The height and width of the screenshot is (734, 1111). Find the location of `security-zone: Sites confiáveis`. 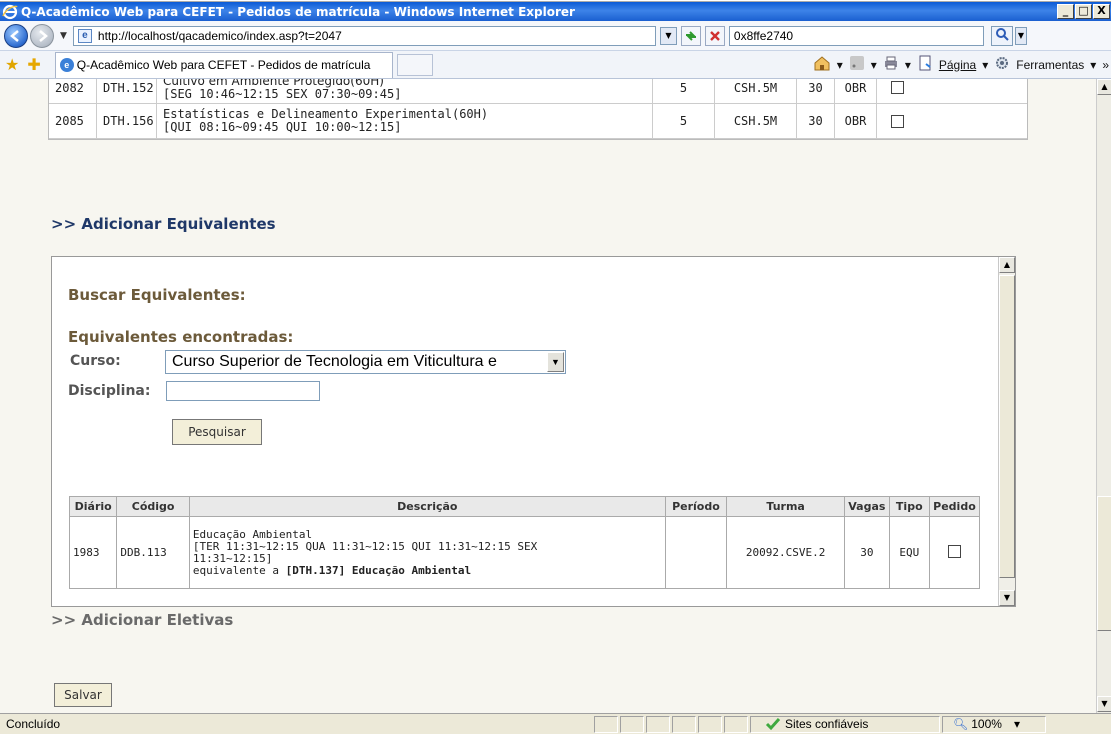

security-zone: Sites confiáveis is located at coordinates (845, 724).